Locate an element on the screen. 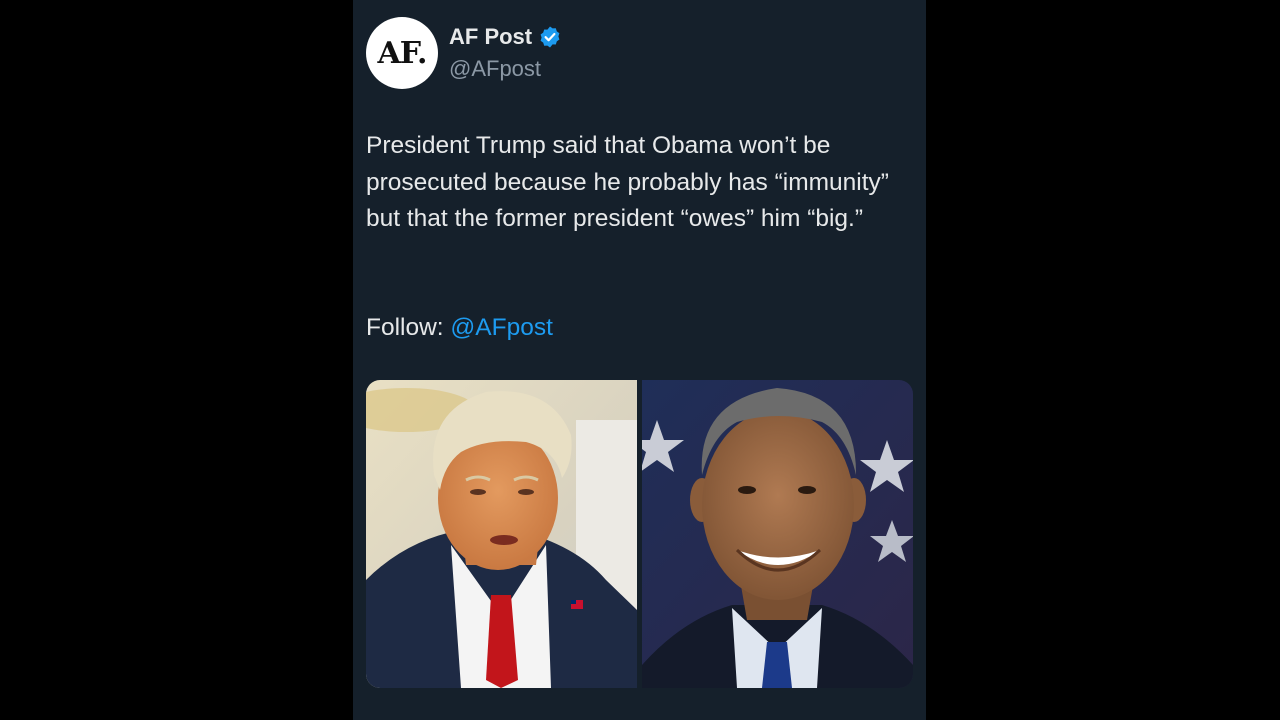  author-avatar: AF. is located at coordinates (402, 53).